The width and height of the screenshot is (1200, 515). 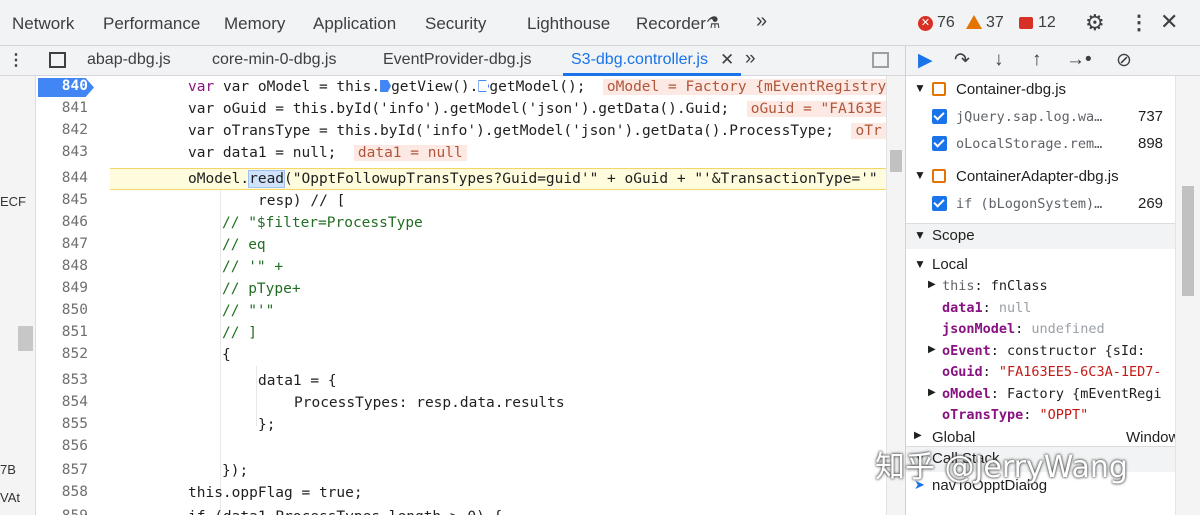 What do you see at coordinates (63, 402) in the screenshot?
I see `line-number: 854` at bounding box center [63, 402].